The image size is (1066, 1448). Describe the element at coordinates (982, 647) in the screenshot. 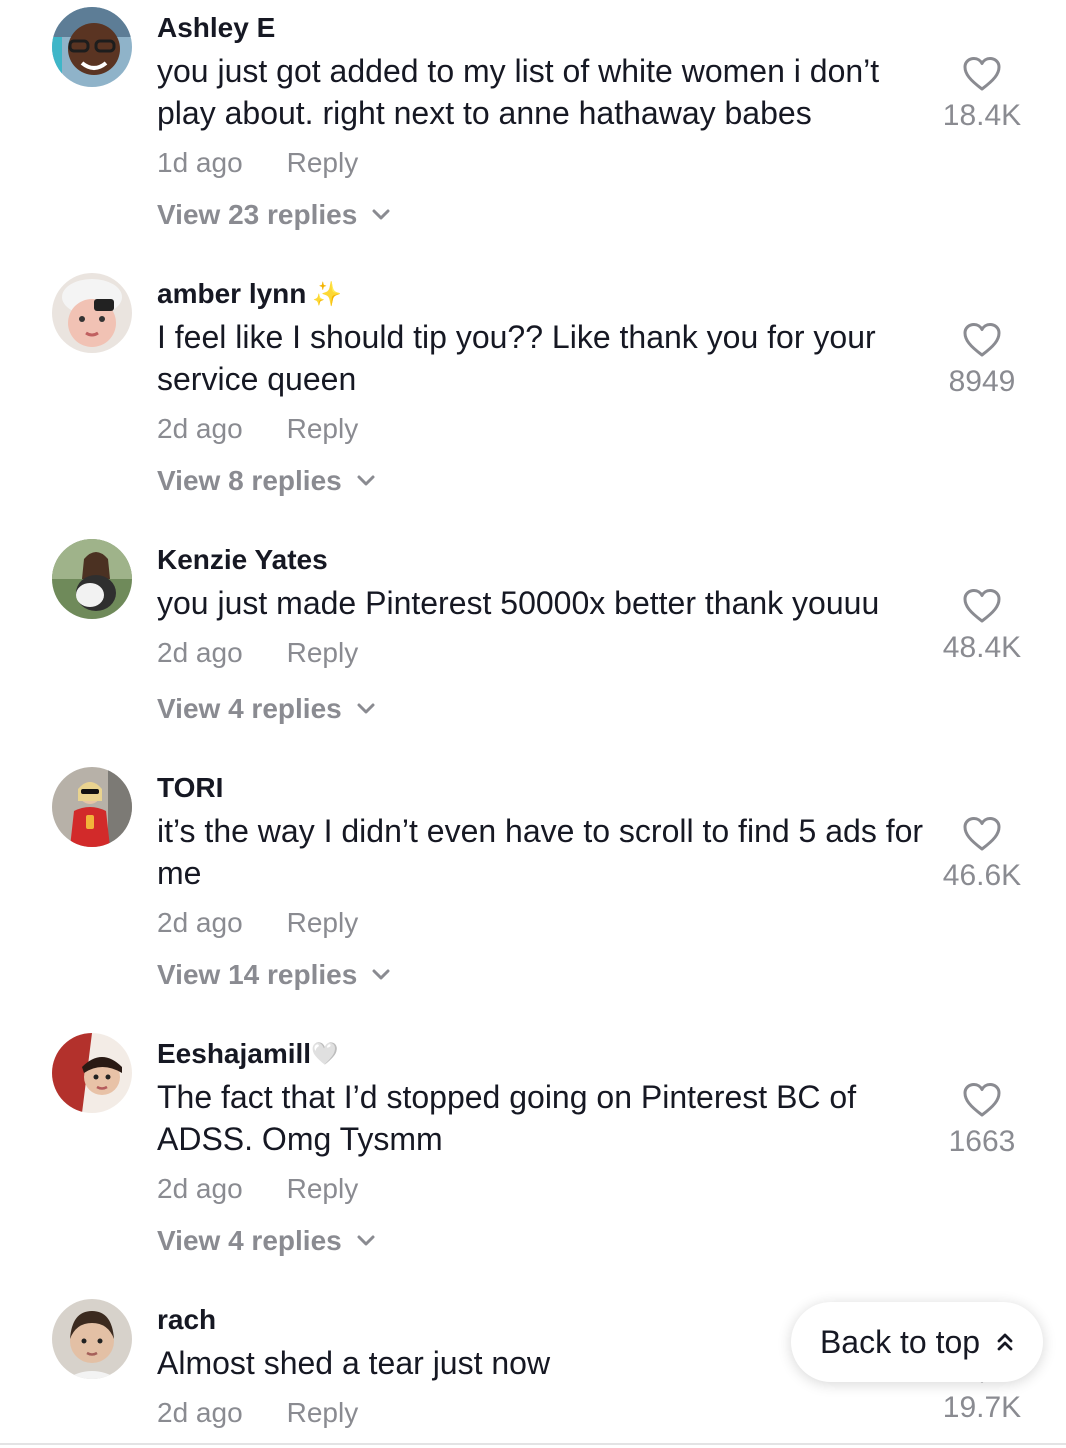

I see `like-count: 48.4K` at that location.